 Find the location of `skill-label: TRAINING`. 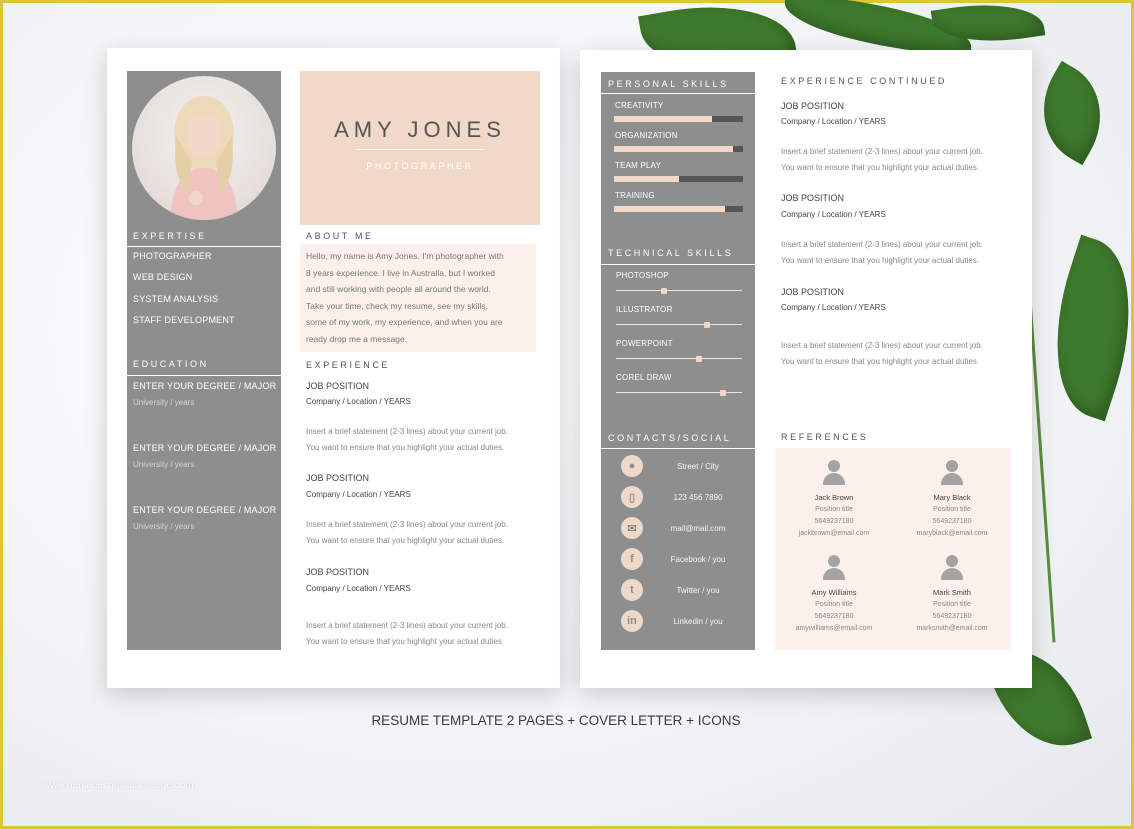

skill-label: TRAINING is located at coordinates (635, 195).